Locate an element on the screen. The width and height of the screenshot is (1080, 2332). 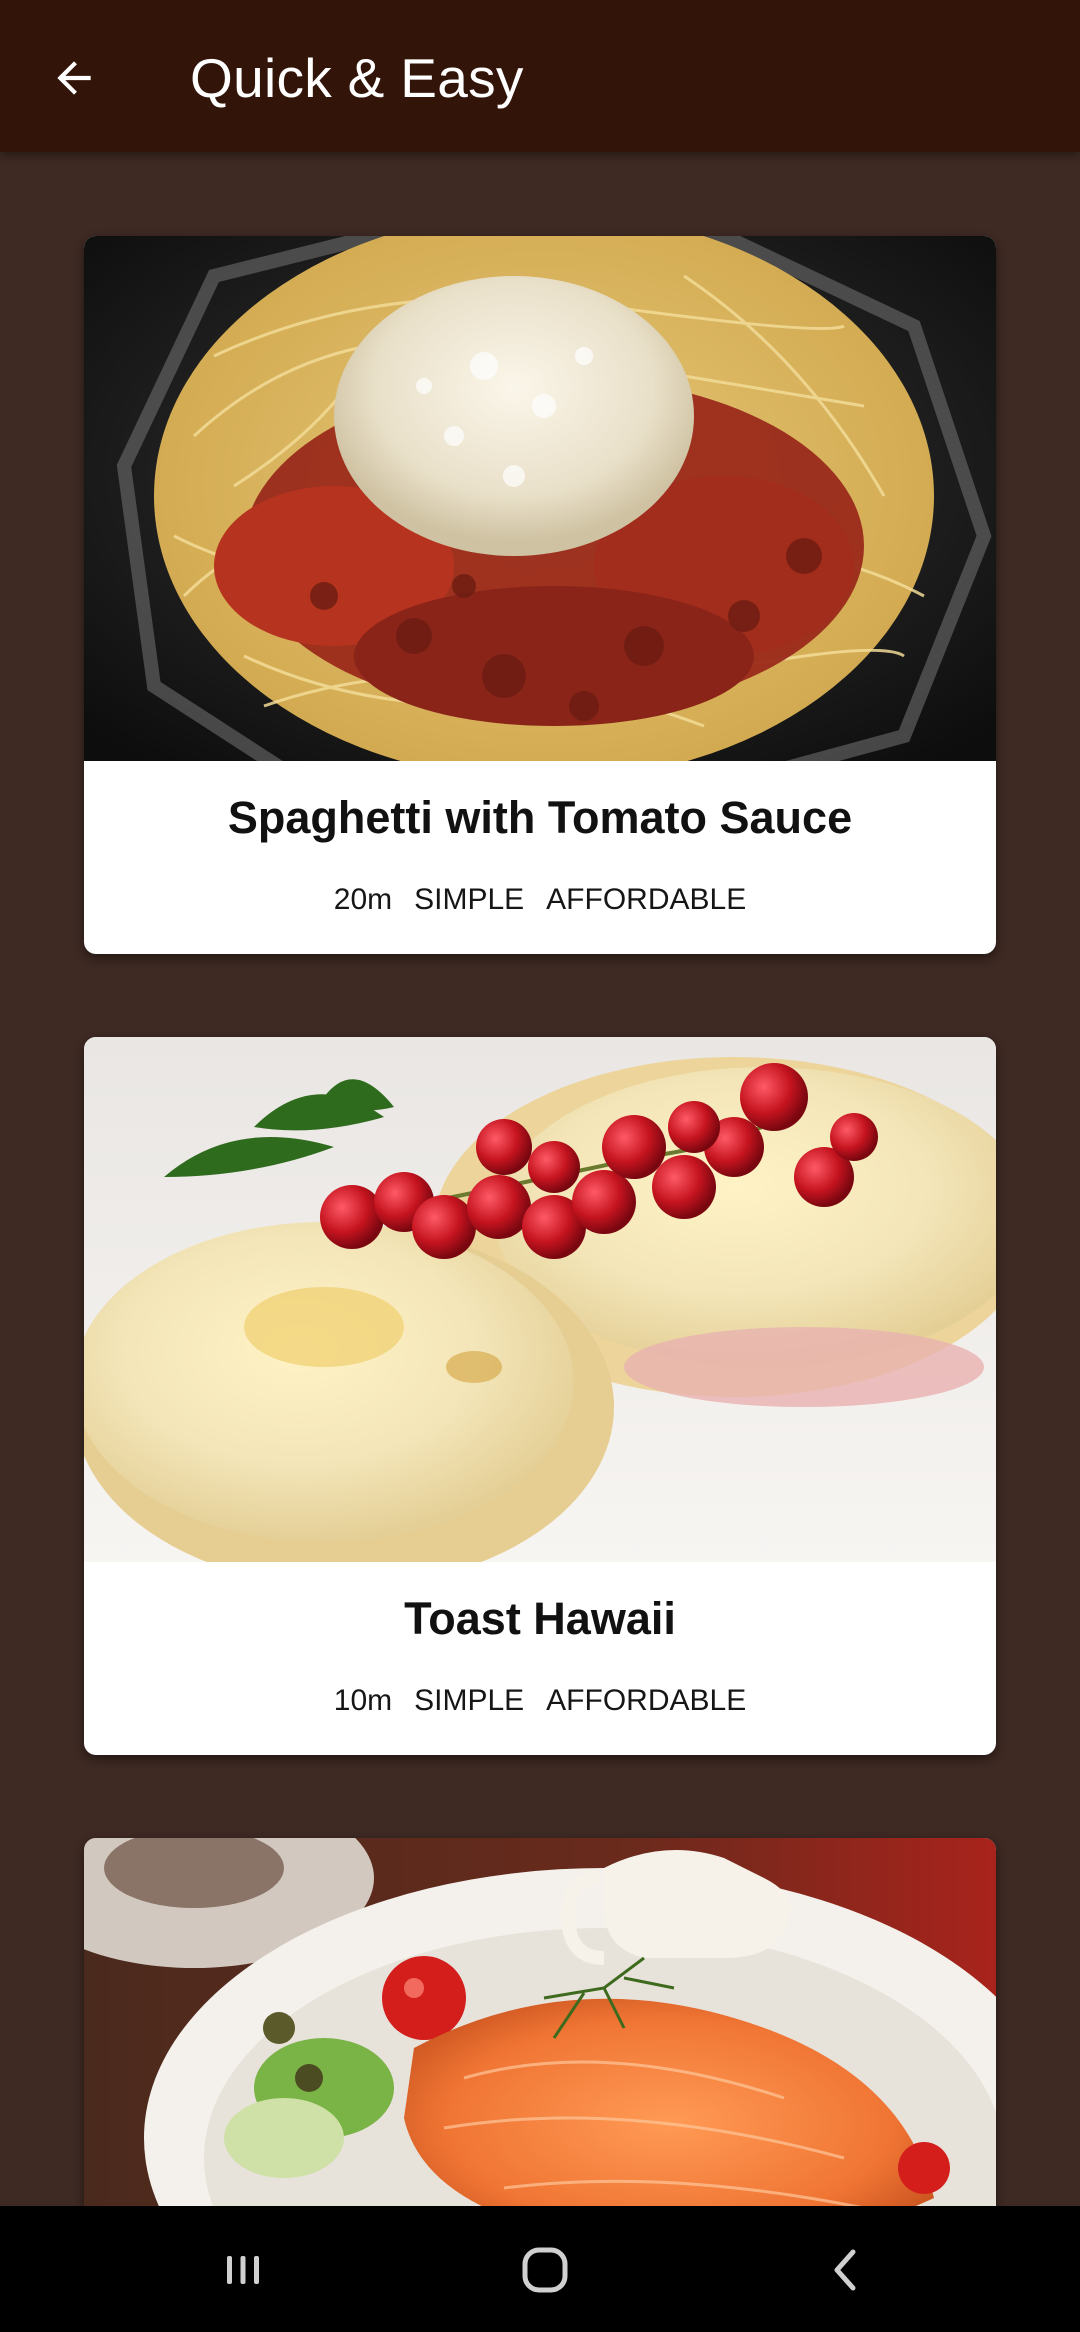
meal-duration: 10m is located at coordinates (363, 1700).